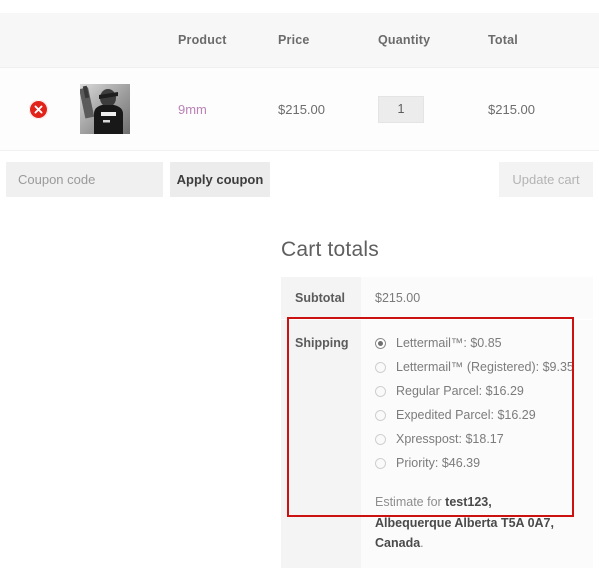 The image size is (599, 569). I want to click on product-thumbnail-image, so click(105, 109).